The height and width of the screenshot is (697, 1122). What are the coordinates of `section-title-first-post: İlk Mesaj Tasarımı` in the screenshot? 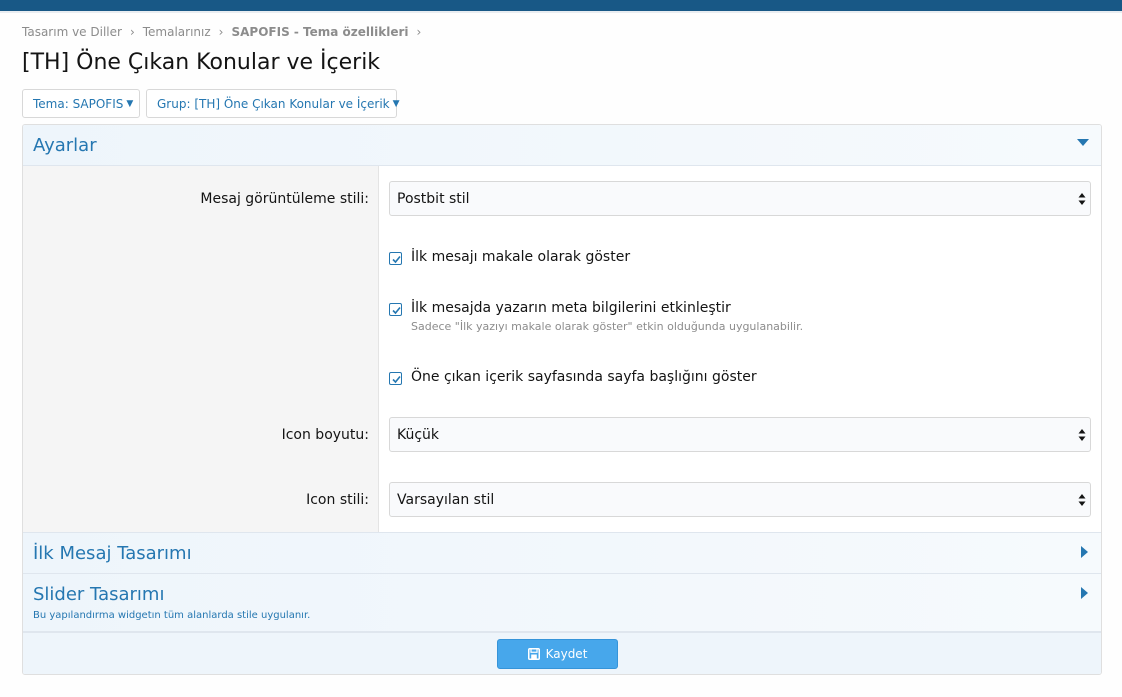 It's located at (112, 553).